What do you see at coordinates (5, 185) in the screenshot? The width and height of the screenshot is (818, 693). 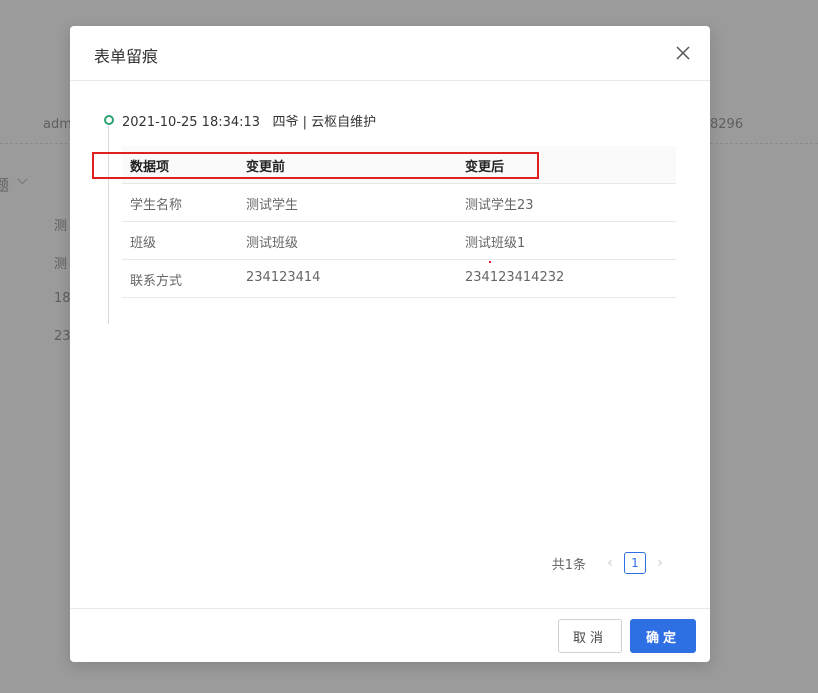 I see `bg-filter-label: 题` at bounding box center [5, 185].